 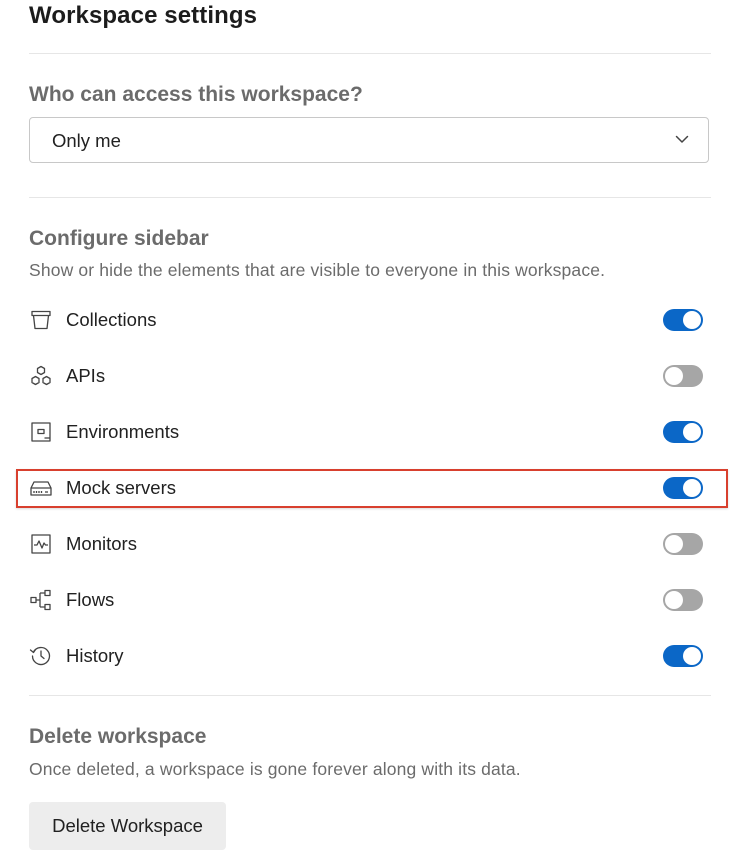 I want to click on sidebar-item-label: Environments, so click(x=123, y=431).